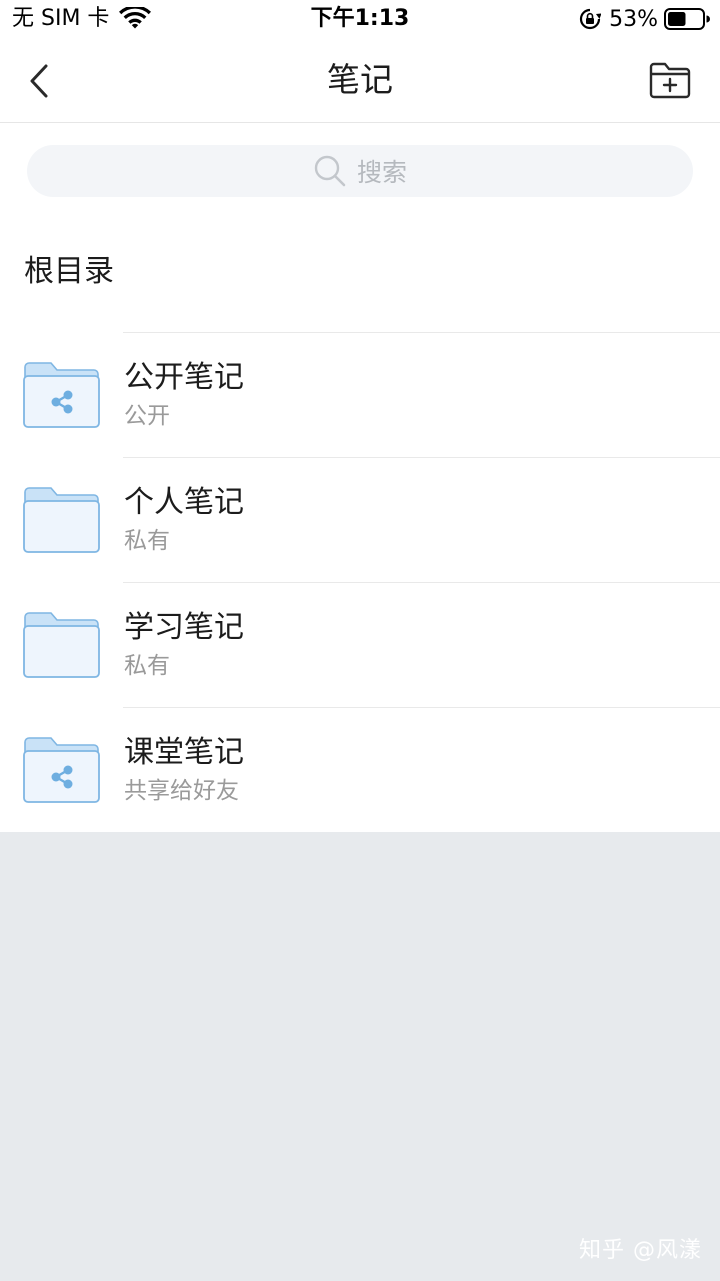  What do you see at coordinates (381, 172) in the screenshot?
I see `search-placeholder: 搜索` at bounding box center [381, 172].